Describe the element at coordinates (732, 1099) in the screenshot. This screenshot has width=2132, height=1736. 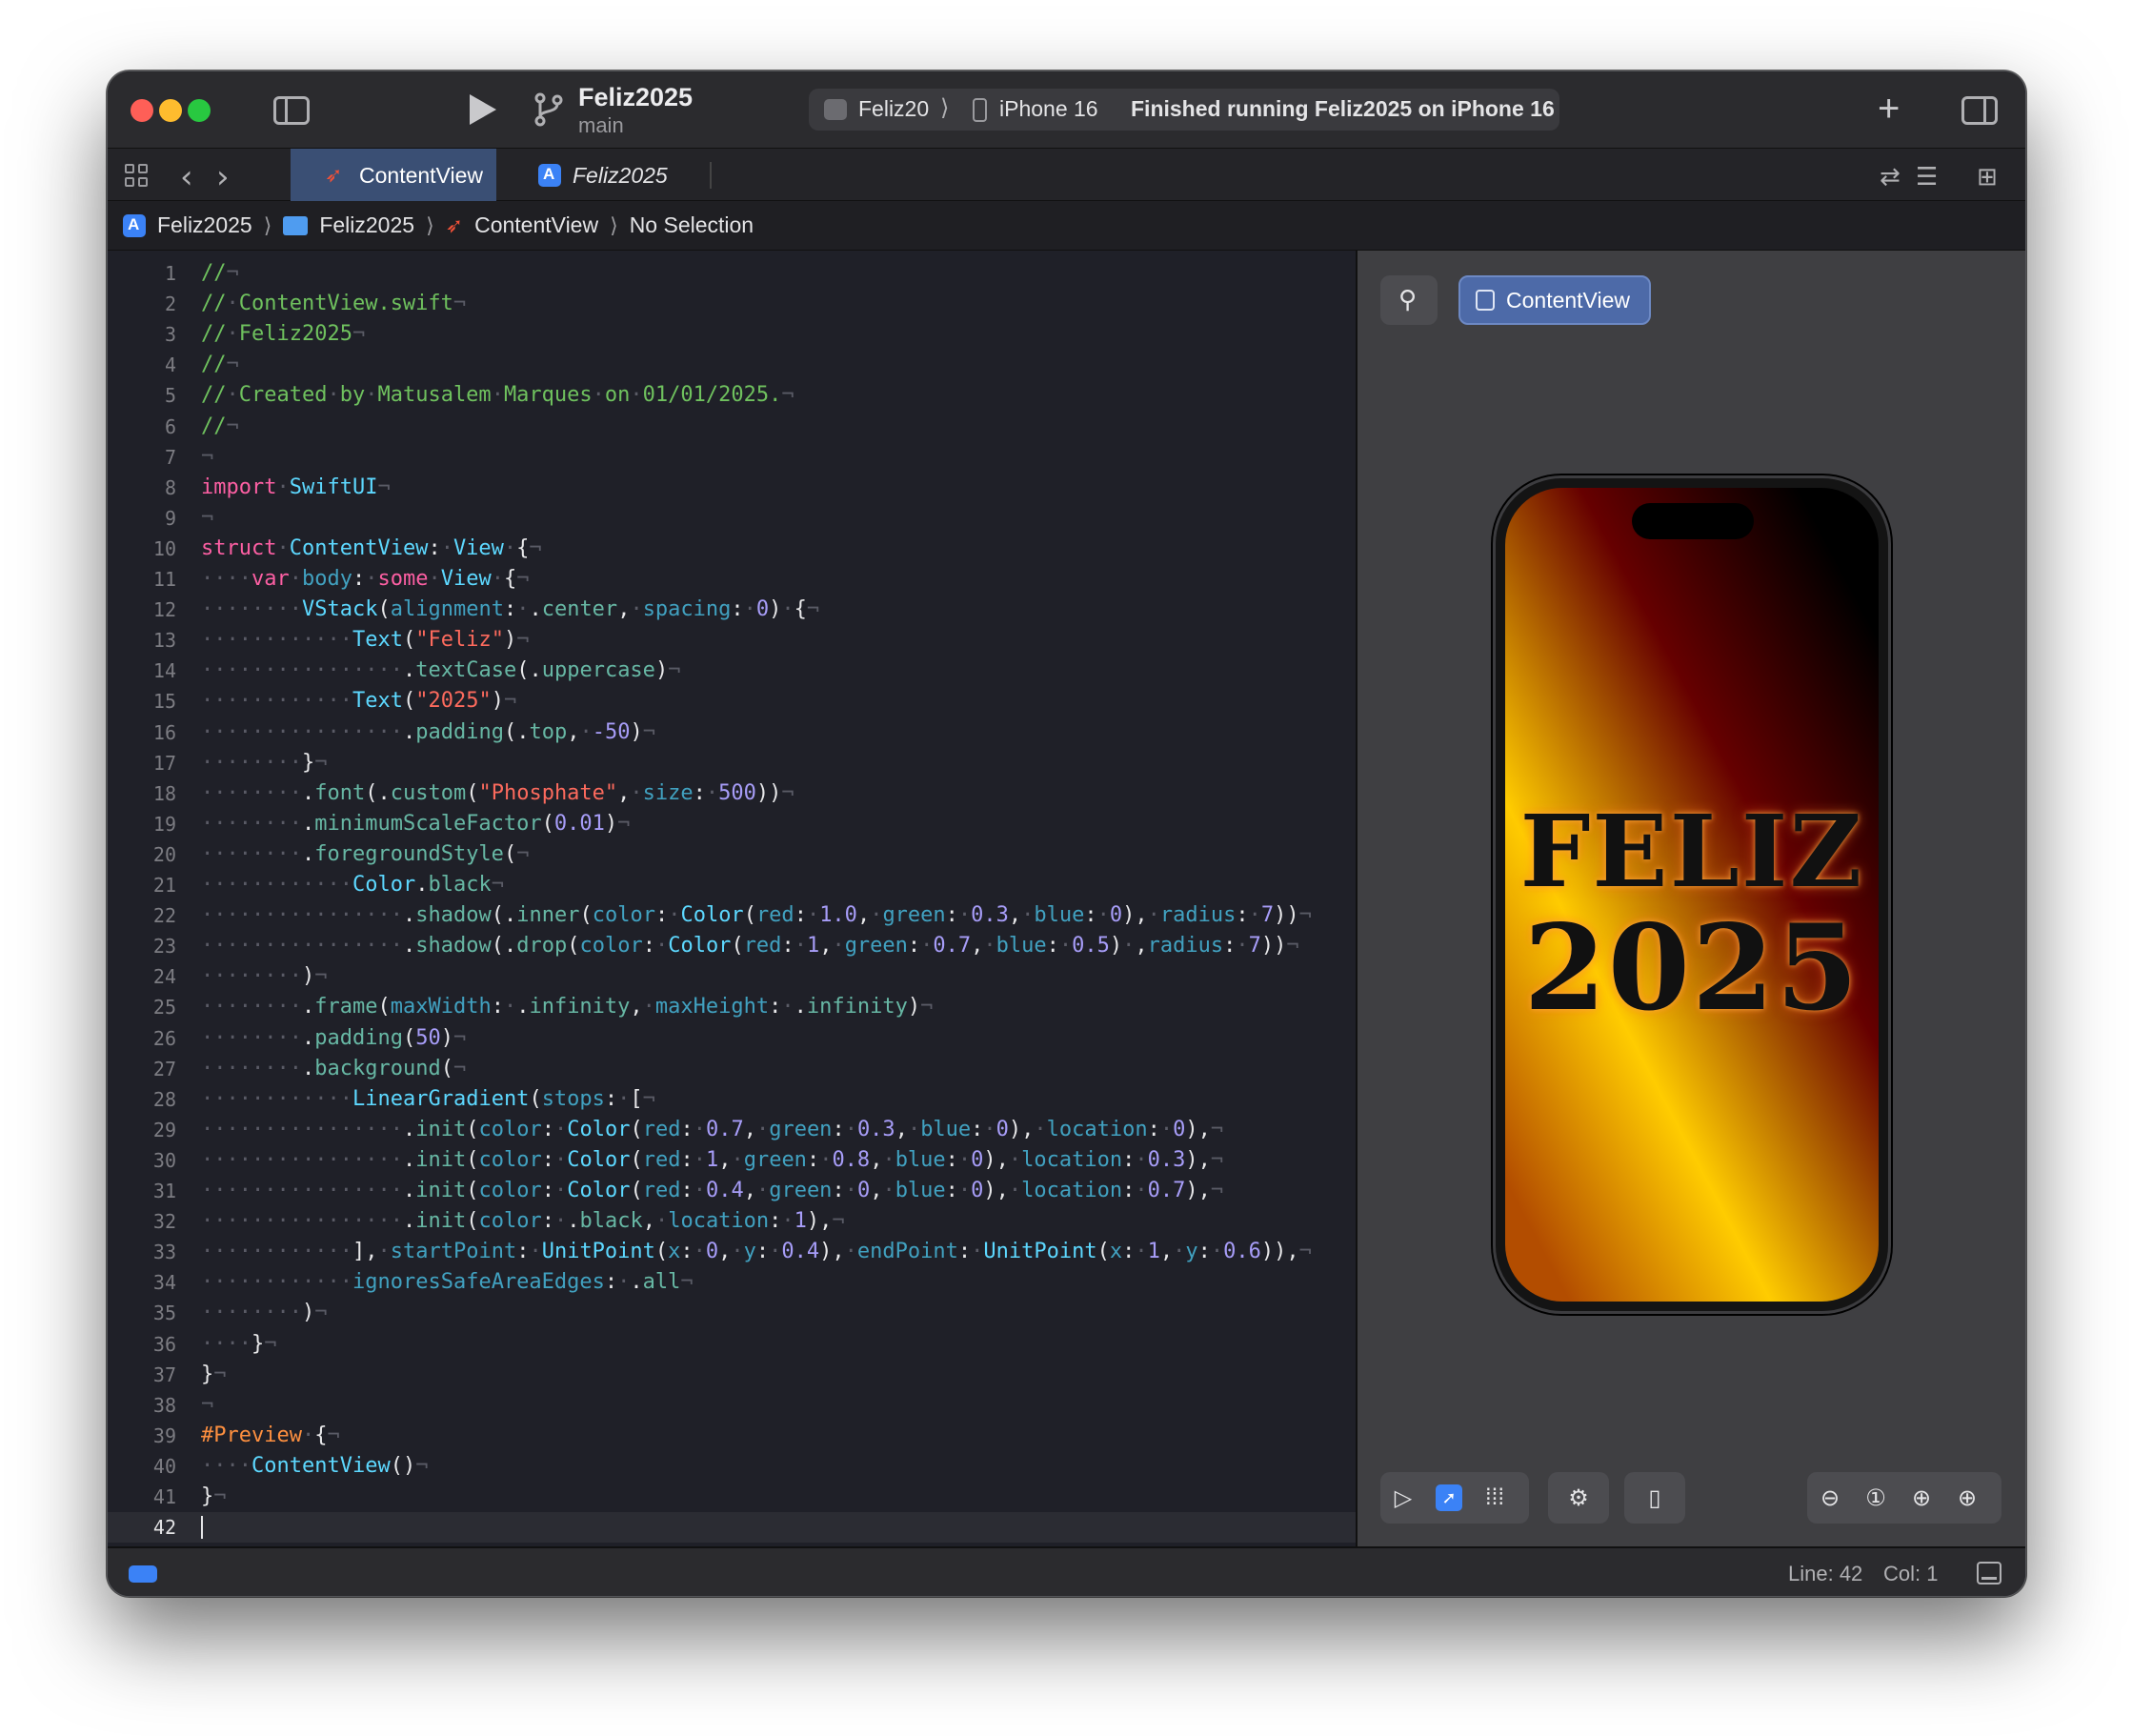
I see `code-line: 28 ············LinearGradient(stops:·[¬` at that location.